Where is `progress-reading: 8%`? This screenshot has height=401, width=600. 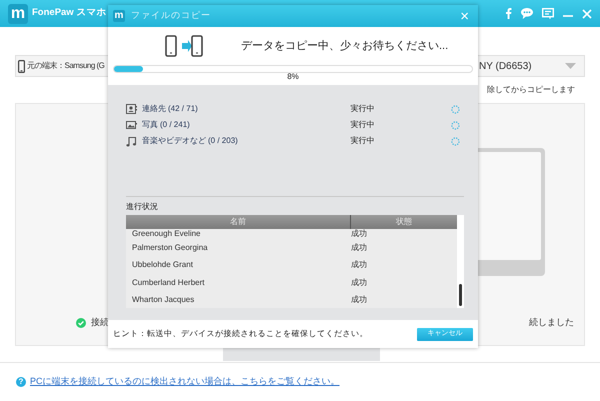
progress-reading: 8% is located at coordinates (293, 77).